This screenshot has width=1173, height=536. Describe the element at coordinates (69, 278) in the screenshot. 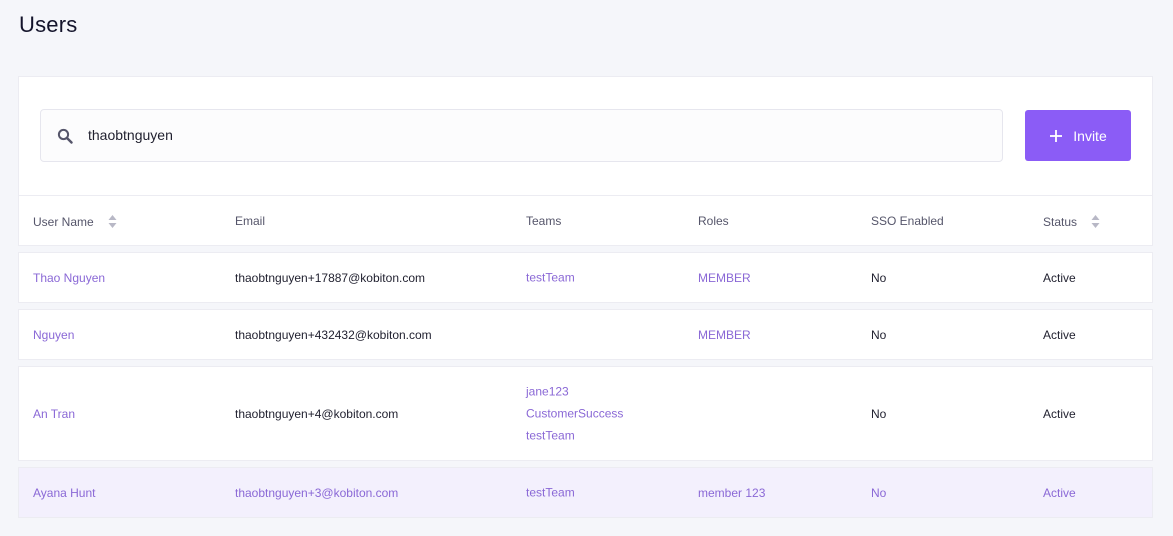

I see `user-name-link: Thao Nguyen` at that location.